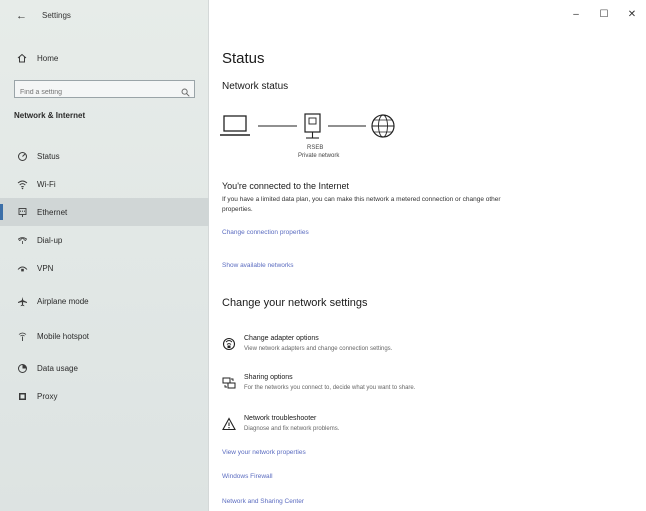 The image size is (646, 511). What do you see at coordinates (104, 16) in the screenshot?
I see `title-bar: ← Settings` at bounding box center [104, 16].